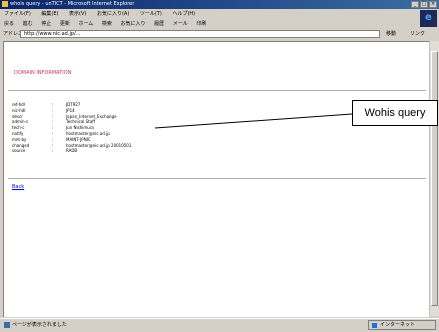  What do you see at coordinates (253, 121) in the screenshot?
I see `callout-leader-line` at bounding box center [253, 121].